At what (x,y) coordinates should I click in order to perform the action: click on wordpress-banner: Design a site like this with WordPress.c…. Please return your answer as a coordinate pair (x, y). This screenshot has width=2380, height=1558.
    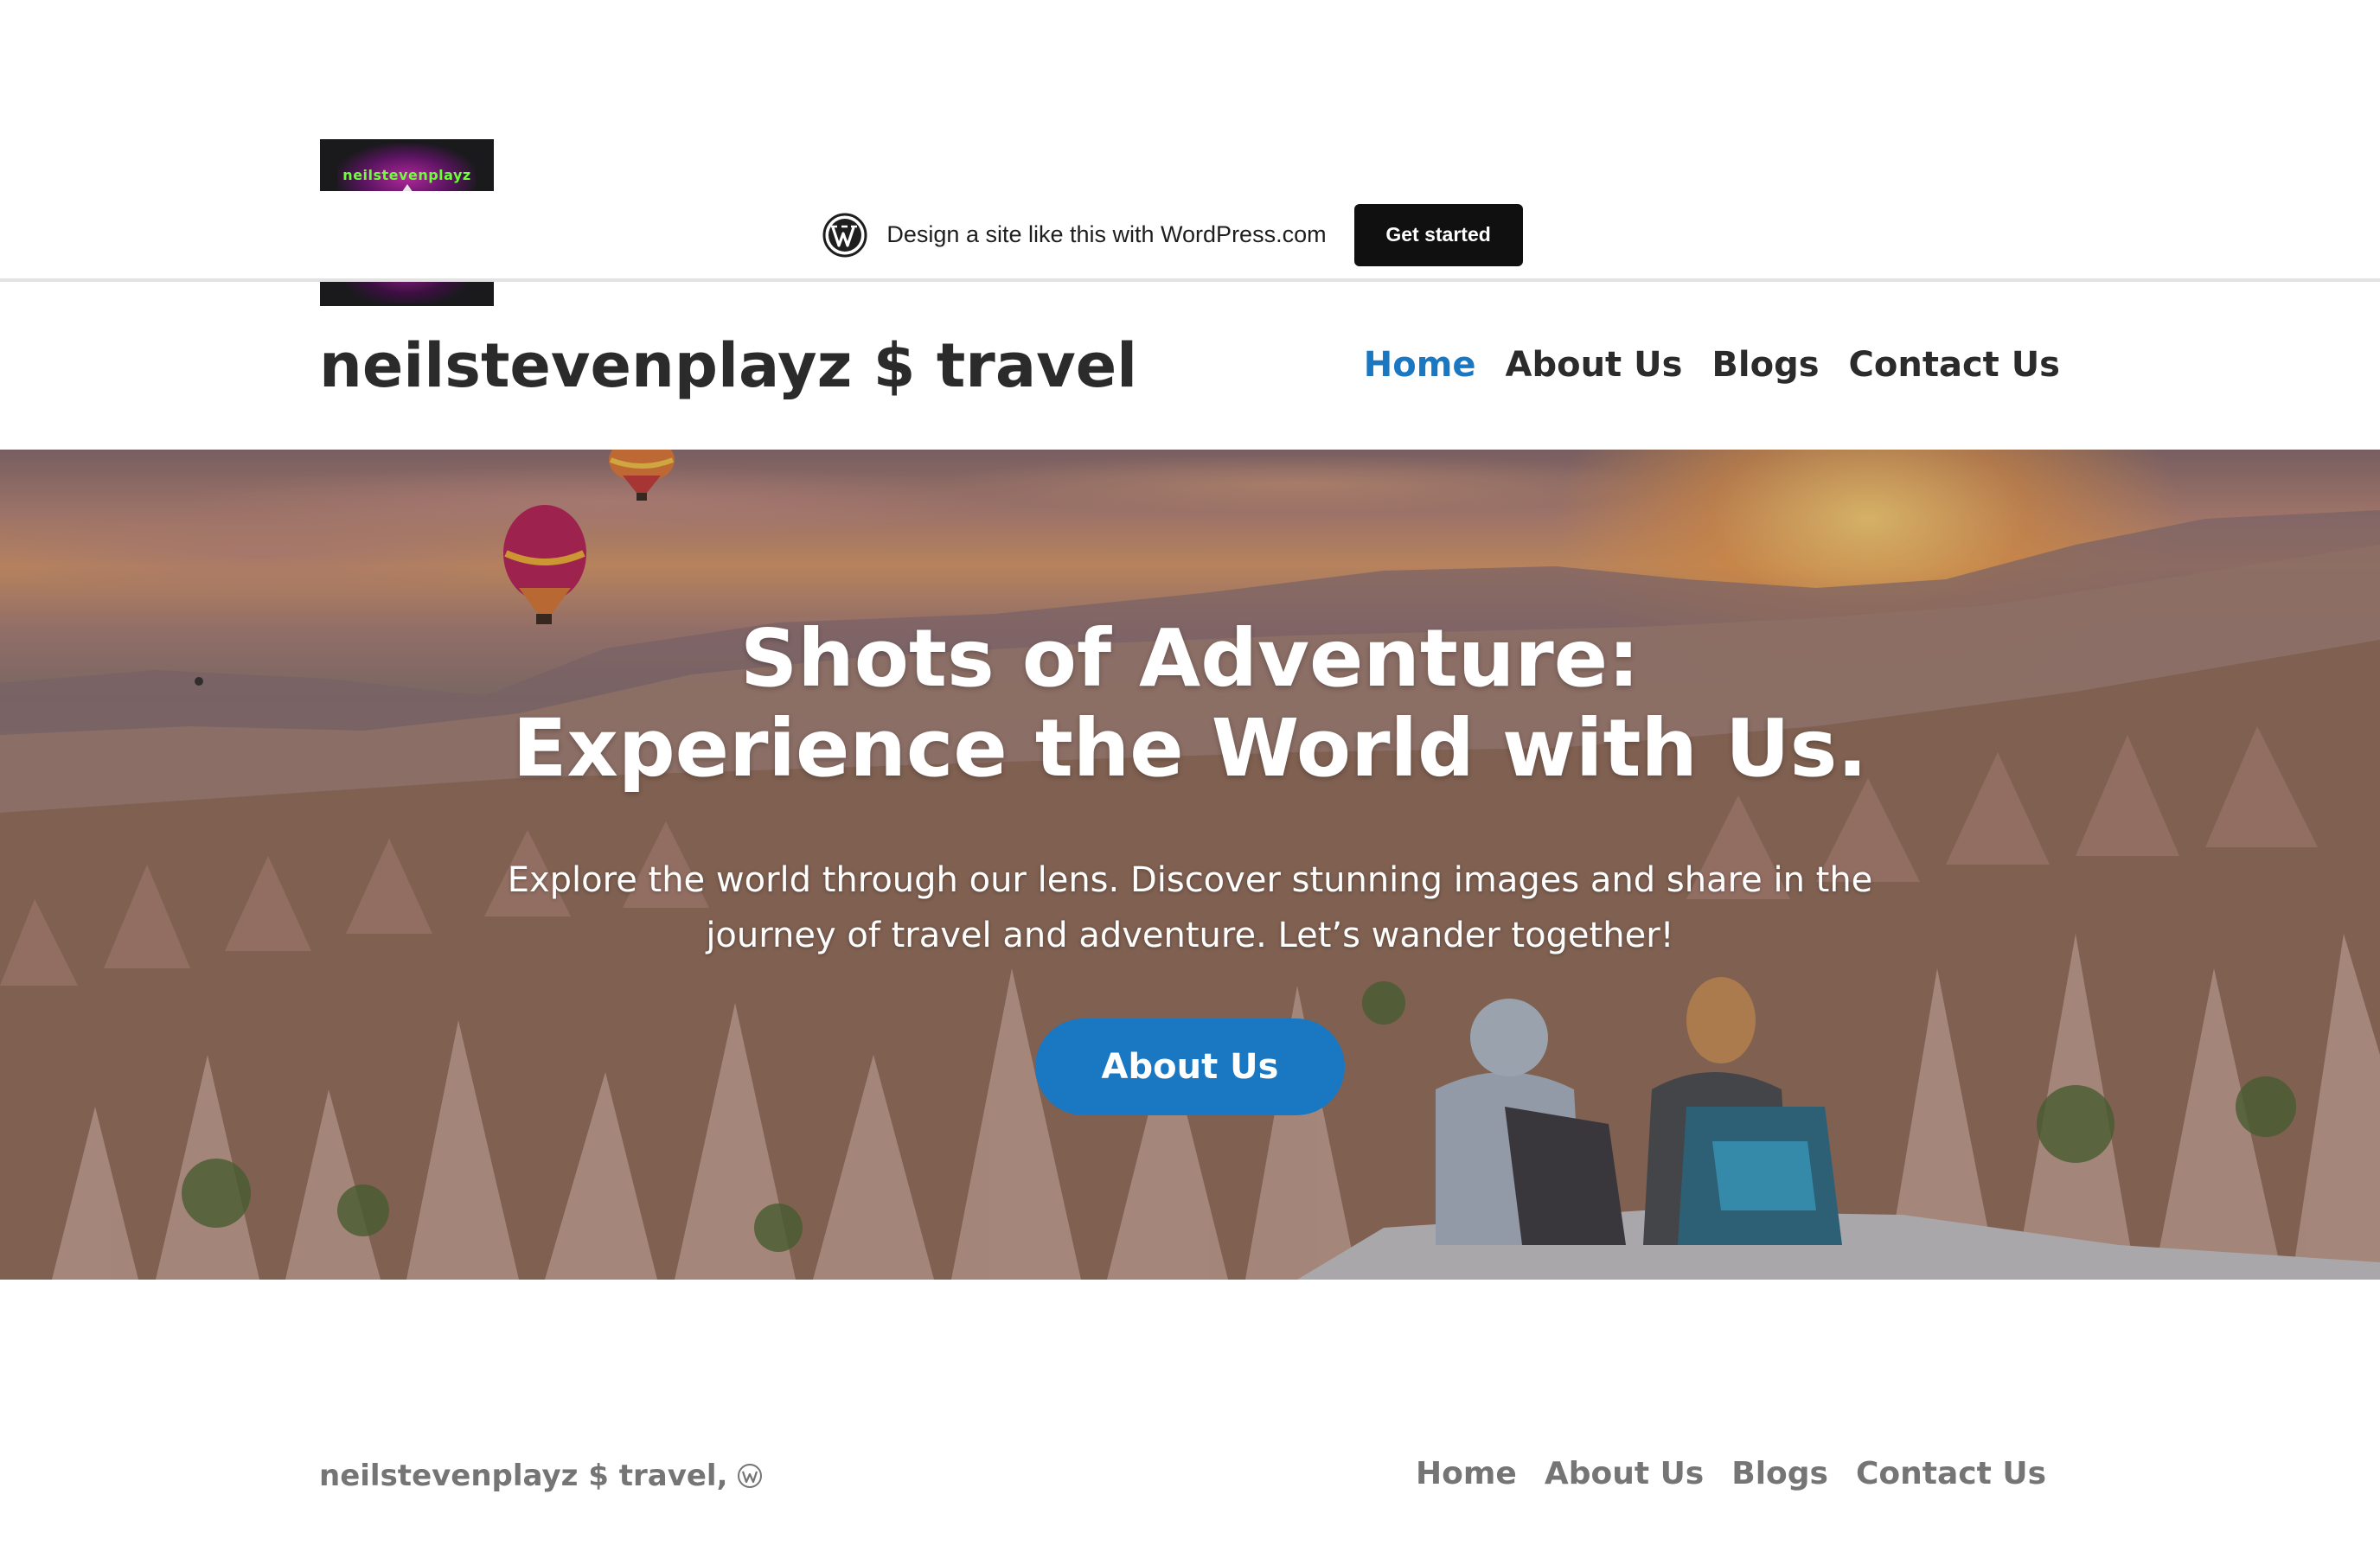
    Looking at the image, I should click on (1190, 236).